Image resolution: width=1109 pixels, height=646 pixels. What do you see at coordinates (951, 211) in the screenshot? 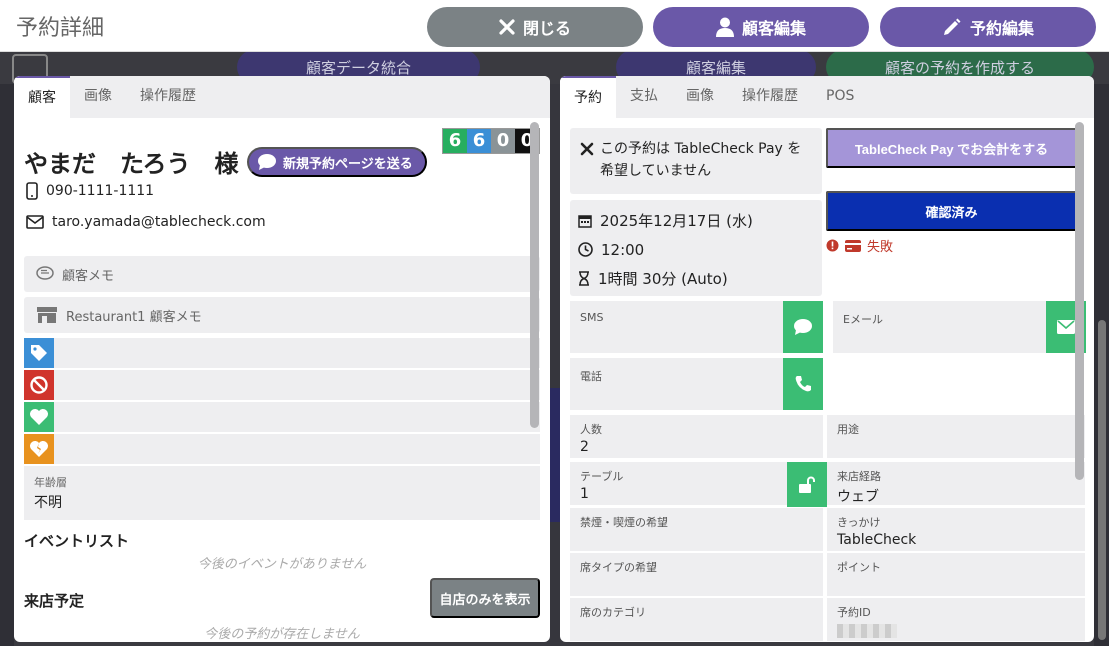
I see `confirmed-button: 確認済み` at bounding box center [951, 211].